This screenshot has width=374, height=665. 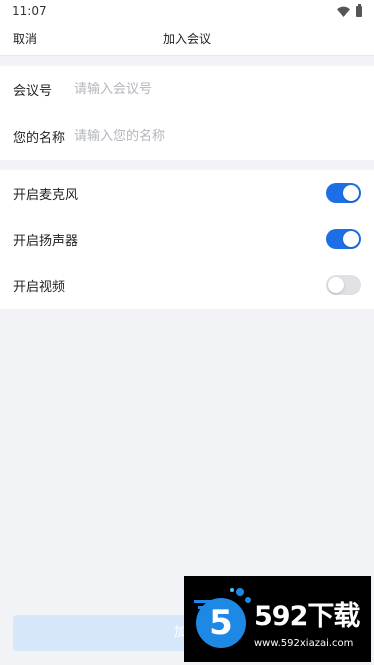 I want to click on display-name-input, so click(x=224, y=136).